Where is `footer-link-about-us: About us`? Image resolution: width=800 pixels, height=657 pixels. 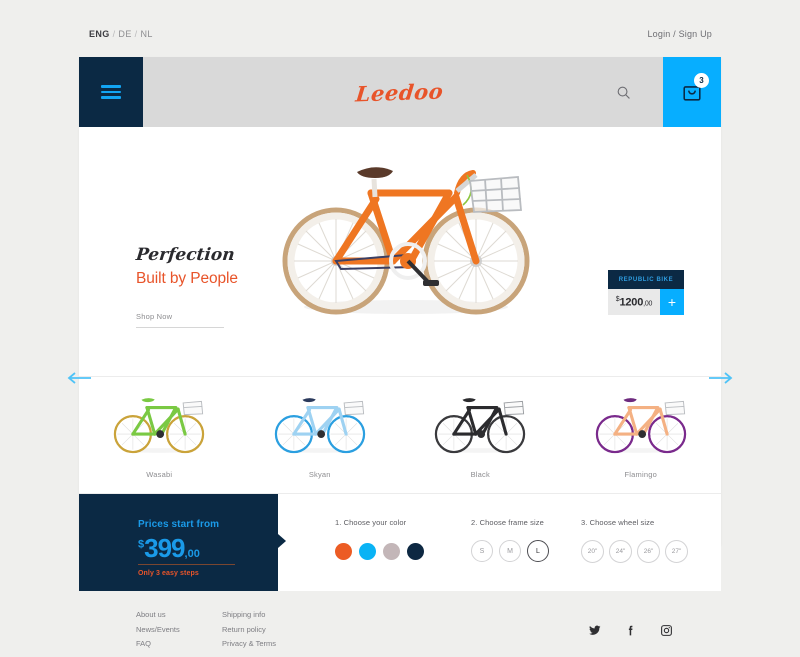
footer-link-about-us: About us is located at coordinates (158, 615).